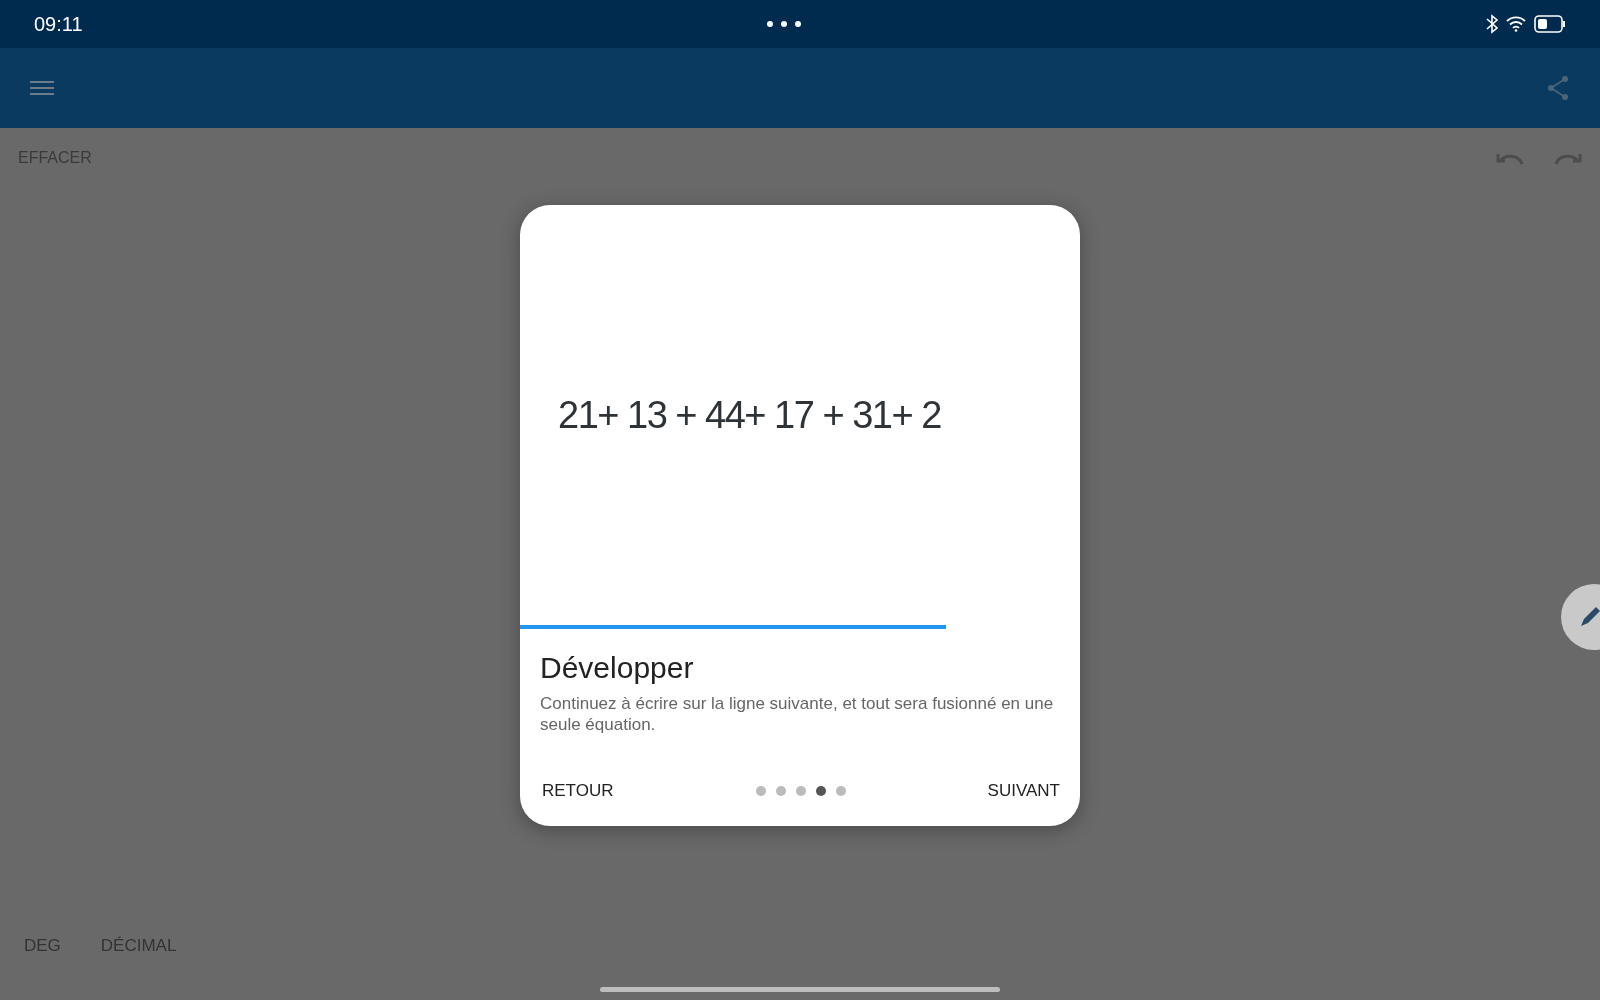 Image resolution: width=1600 pixels, height=1000 pixels. What do you see at coordinates (1550, 24) in the screenshot?
I see `battery-icon` at bounding box center [1550, 24].